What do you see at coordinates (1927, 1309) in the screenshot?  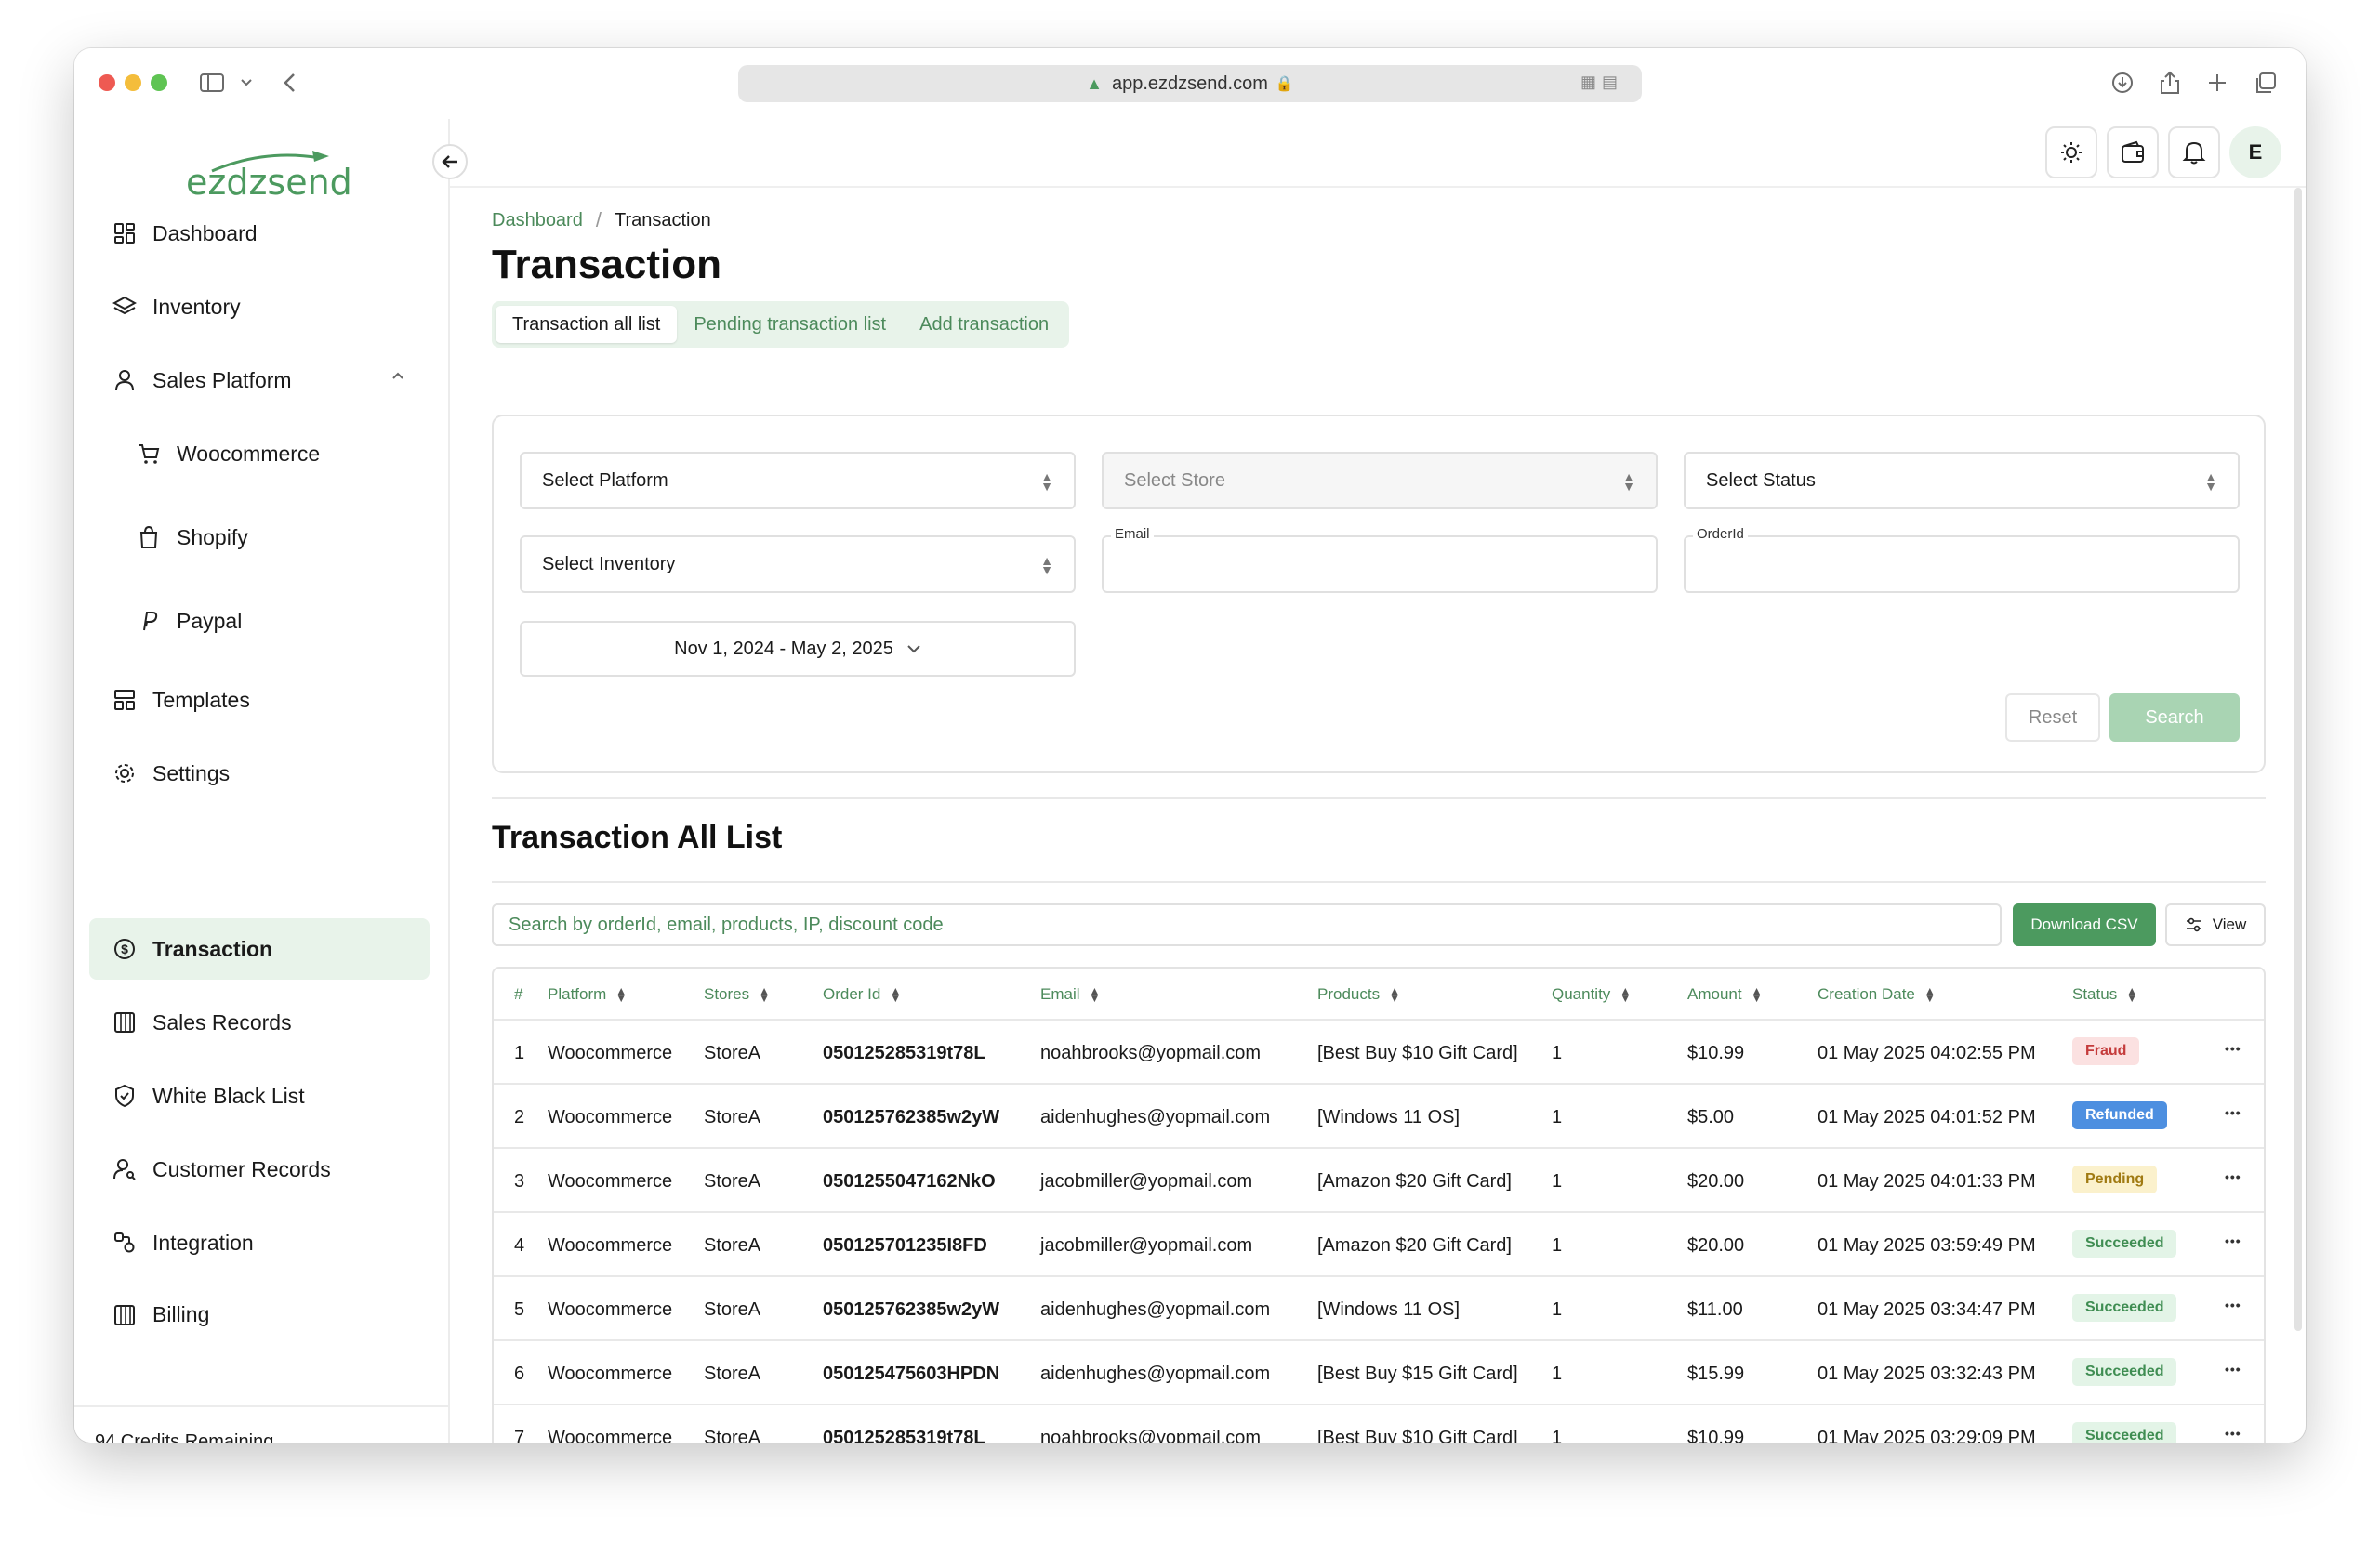 I see `cell-date: 01 May 2025 03:34:47 PM` at bounding box center [1927, 1309].